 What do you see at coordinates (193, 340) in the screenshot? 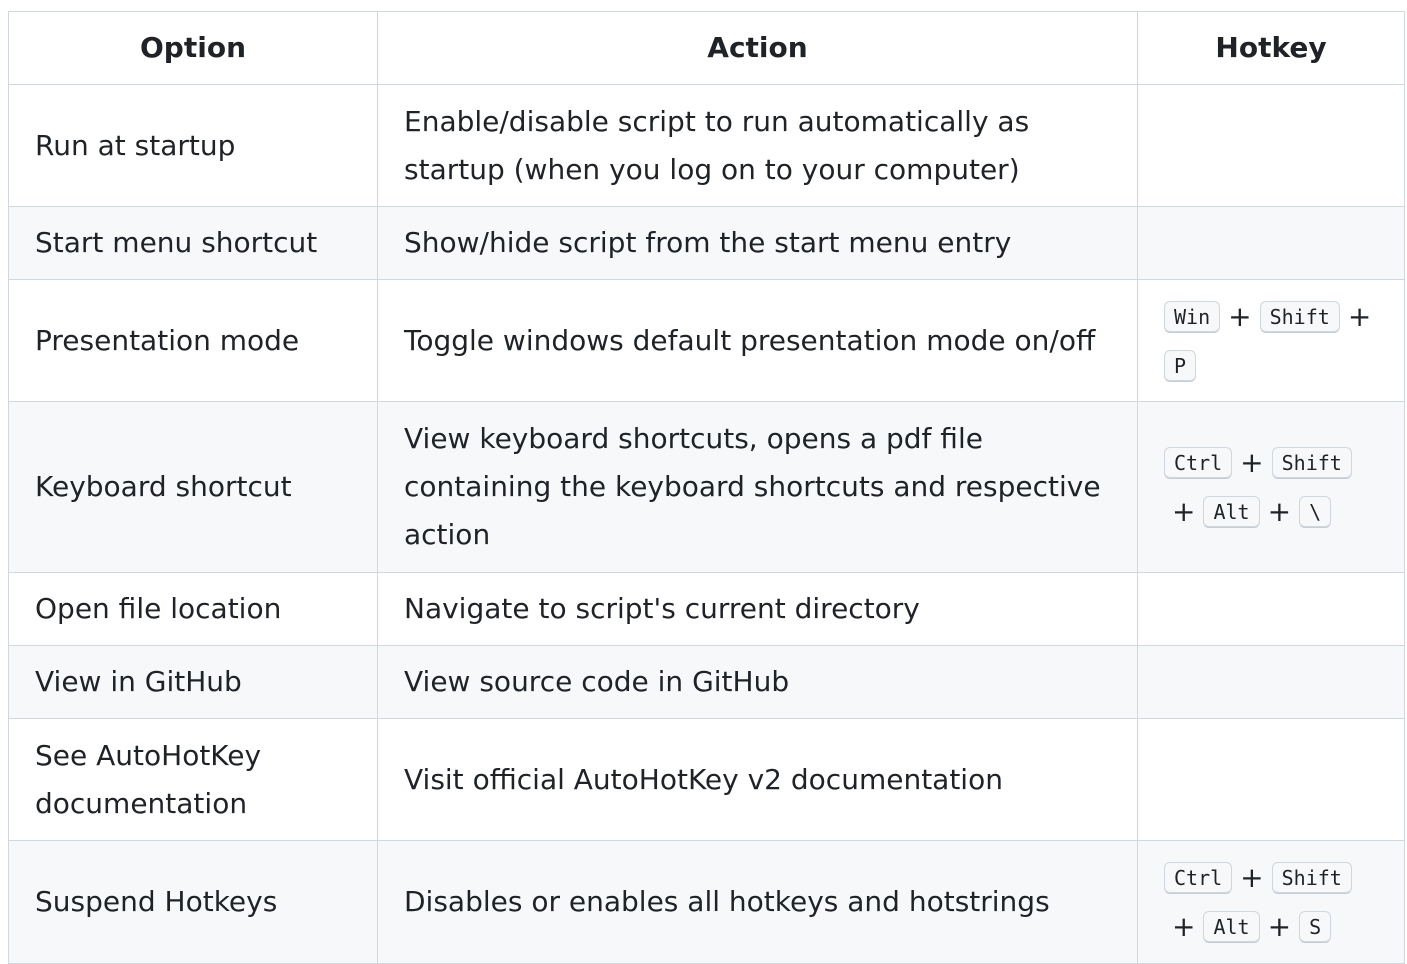
I see `option-cell: Presentation mode` at bounding box center [193, 340].